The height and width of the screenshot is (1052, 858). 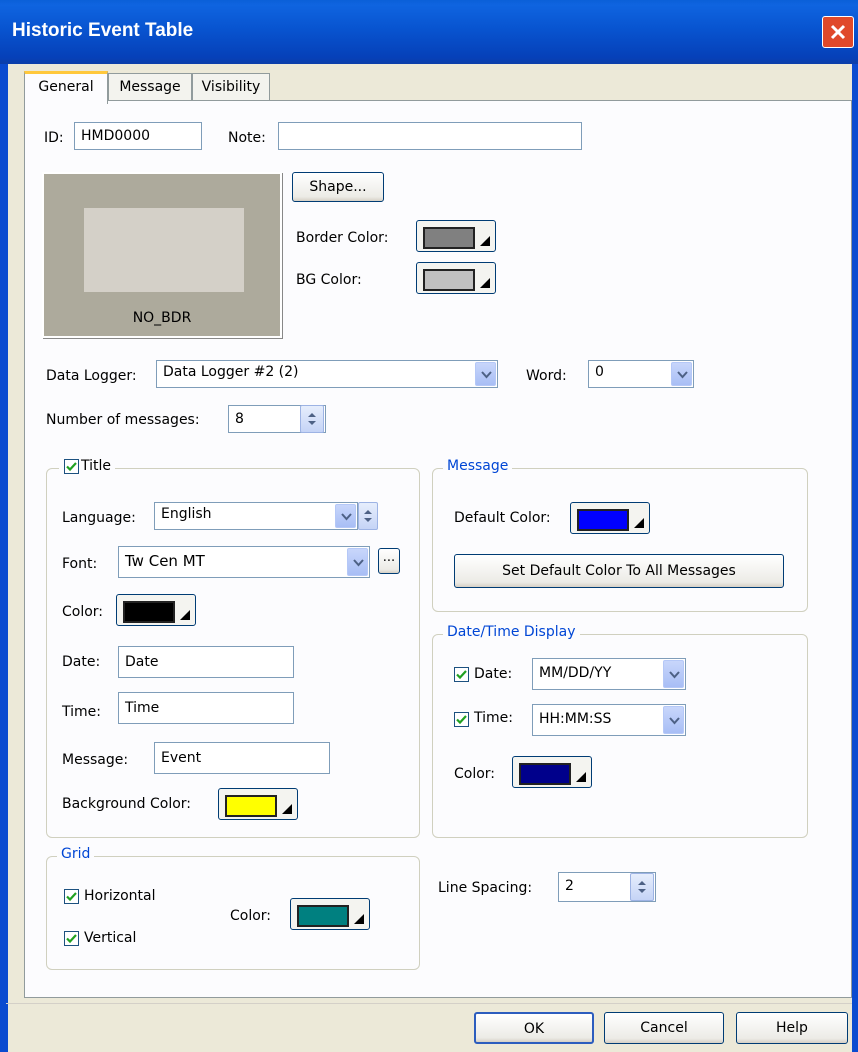 I want to click on date-format-value: MM/DD/YY, so click(x=575, y=673).